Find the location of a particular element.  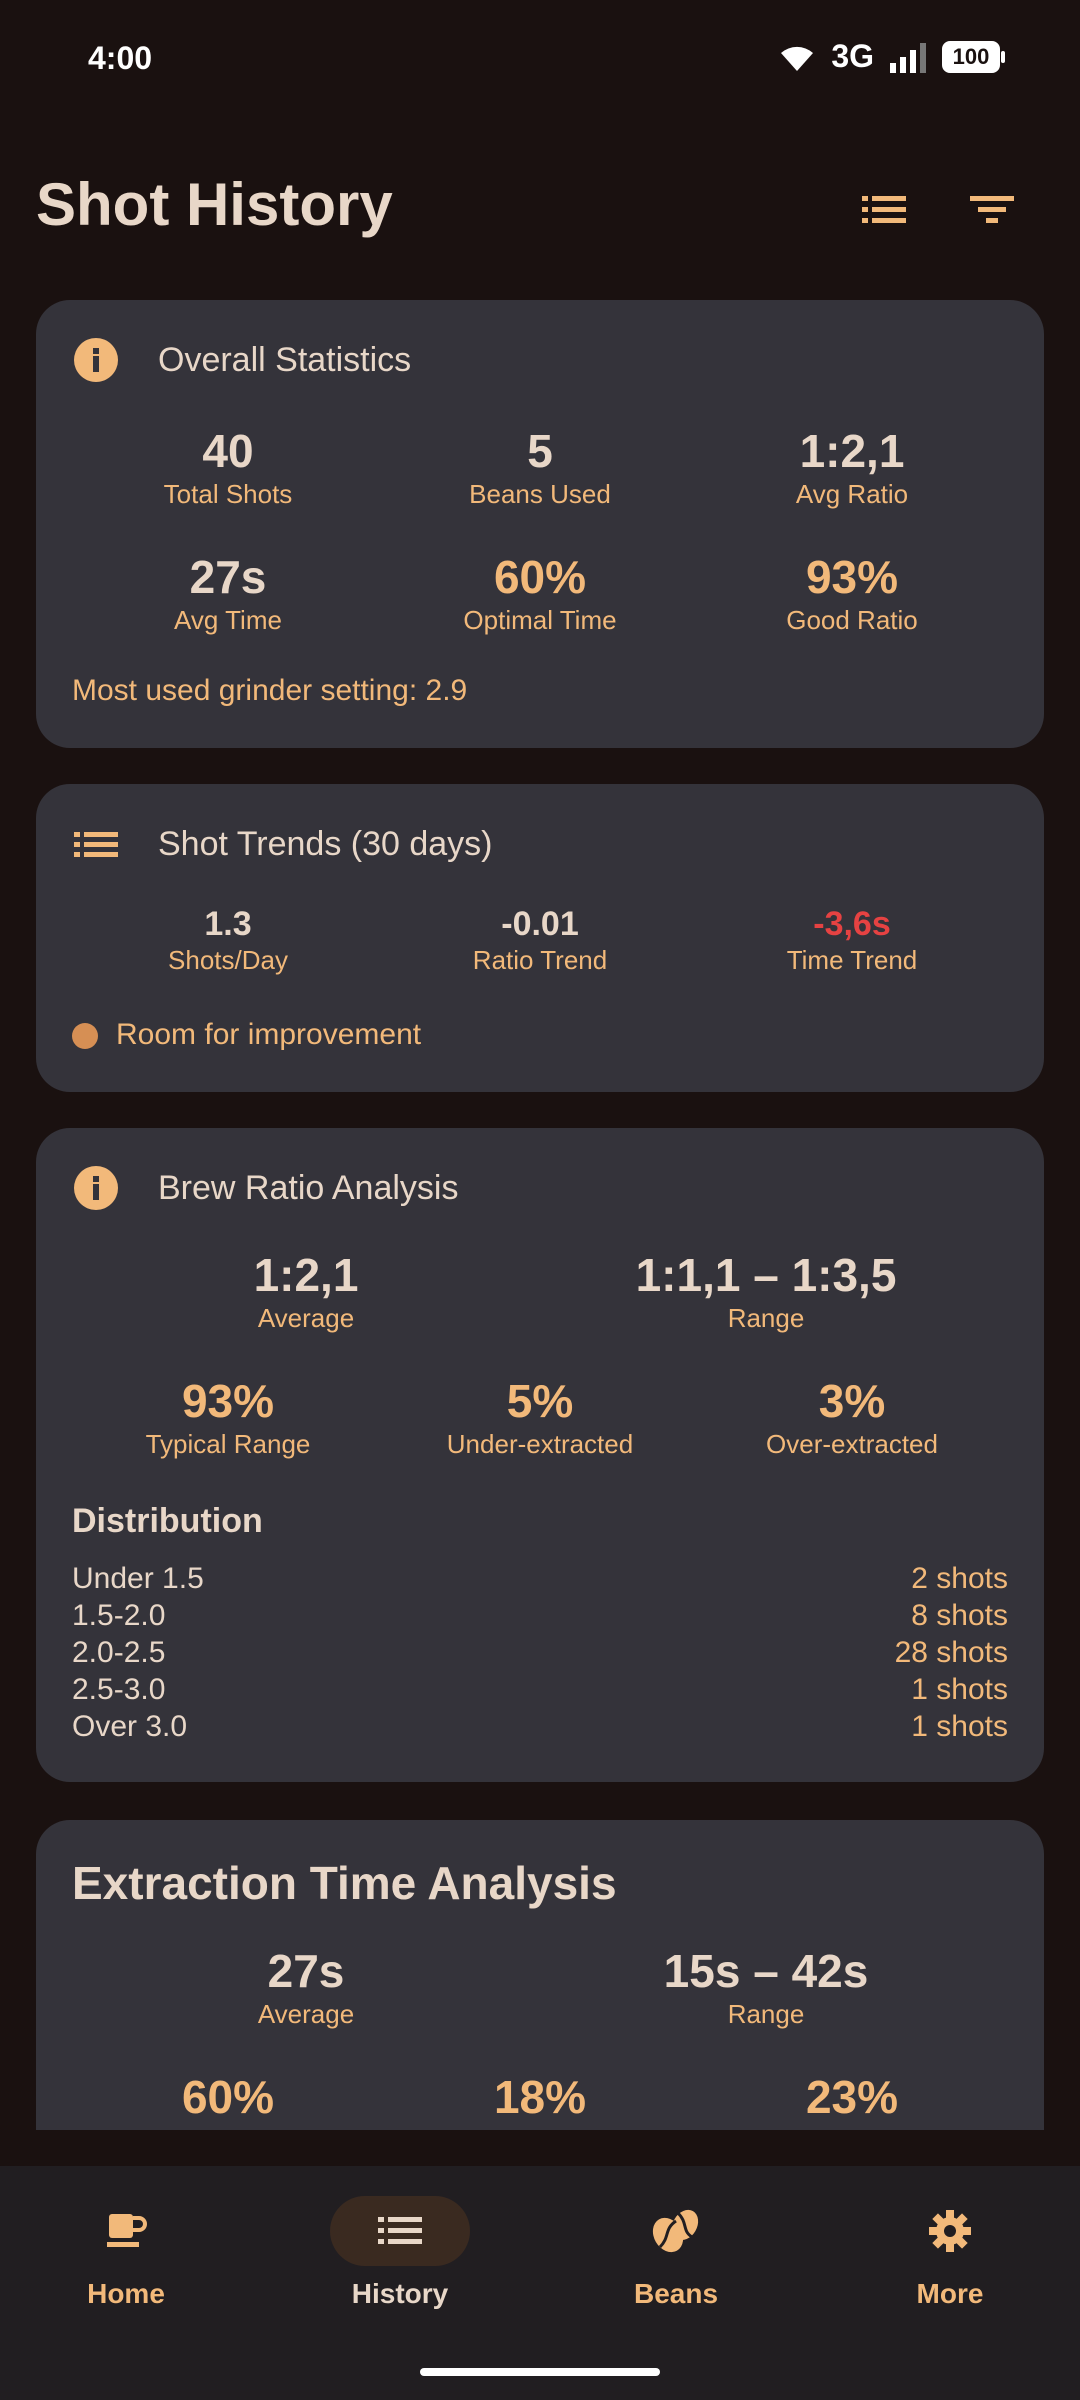

over-extracted-stat: 3% Over-extracted is located at coordinates (852, 1418).